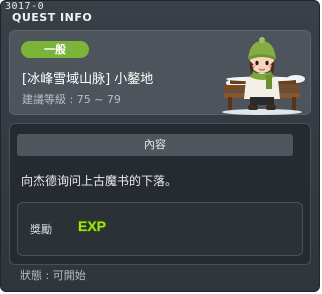  Describe the element at coordinates (41, 229) in the screenshot. I see `reward-label: 獎勵` at that location.